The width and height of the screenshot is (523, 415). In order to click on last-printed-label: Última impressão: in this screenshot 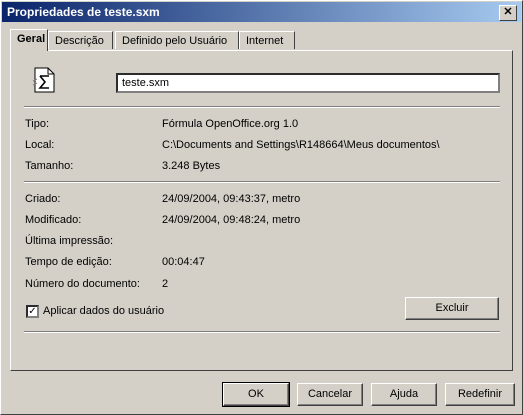, I will do `click(69, 241)`.